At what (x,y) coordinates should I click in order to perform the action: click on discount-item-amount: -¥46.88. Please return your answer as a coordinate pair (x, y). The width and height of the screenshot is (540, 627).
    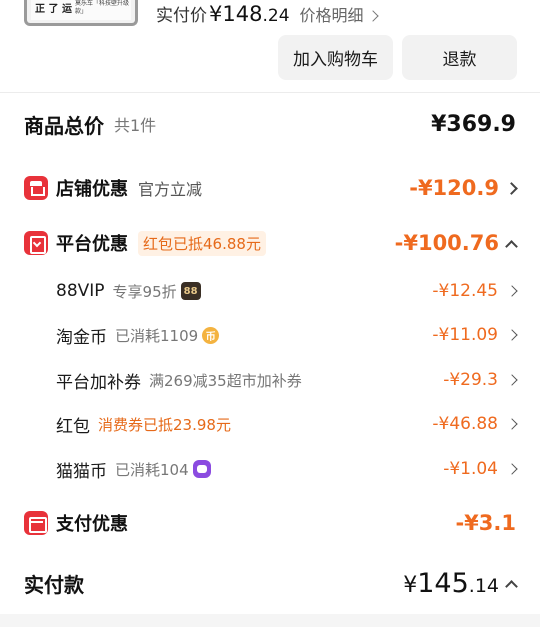
    Looking at the image, I should click on (465, 424).